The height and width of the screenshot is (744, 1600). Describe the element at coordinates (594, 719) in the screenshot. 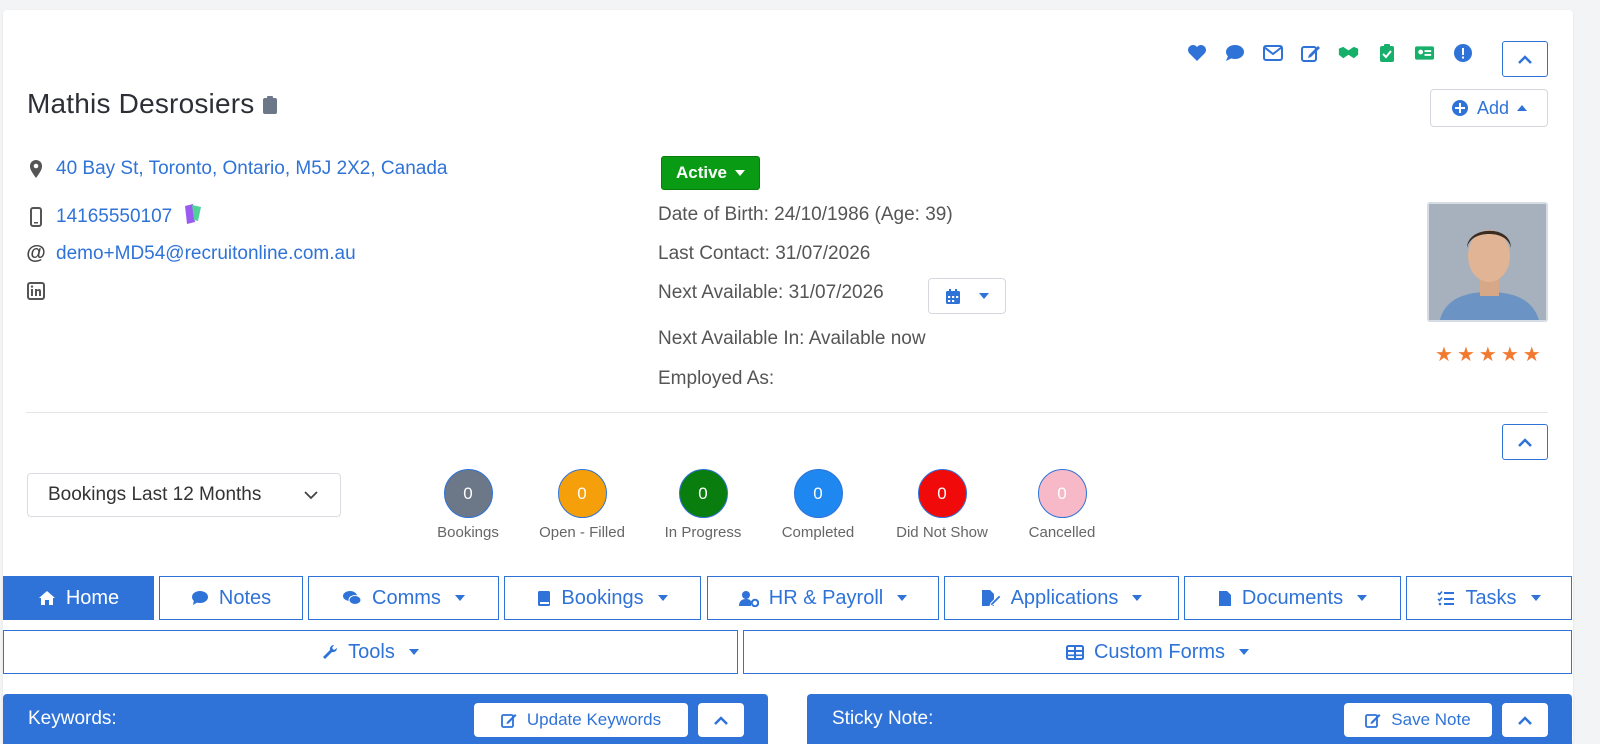

I see `update-keywords-label: Update Keywords` at that location.